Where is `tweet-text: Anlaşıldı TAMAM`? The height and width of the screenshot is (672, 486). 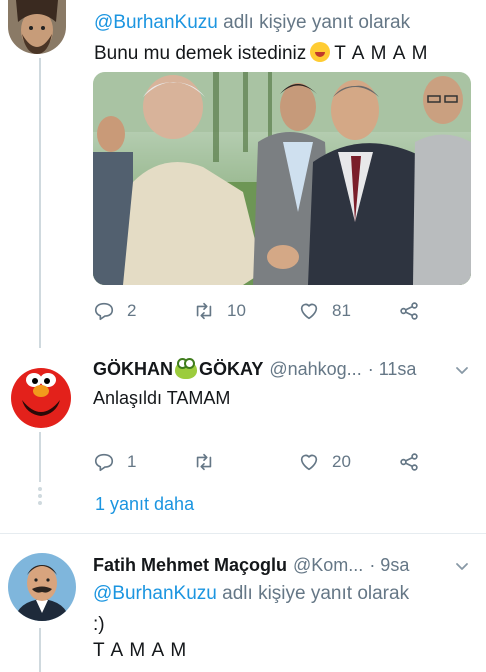 tweet-text: Anlaşıldı TAMAM is located at coordinates (162, 398).